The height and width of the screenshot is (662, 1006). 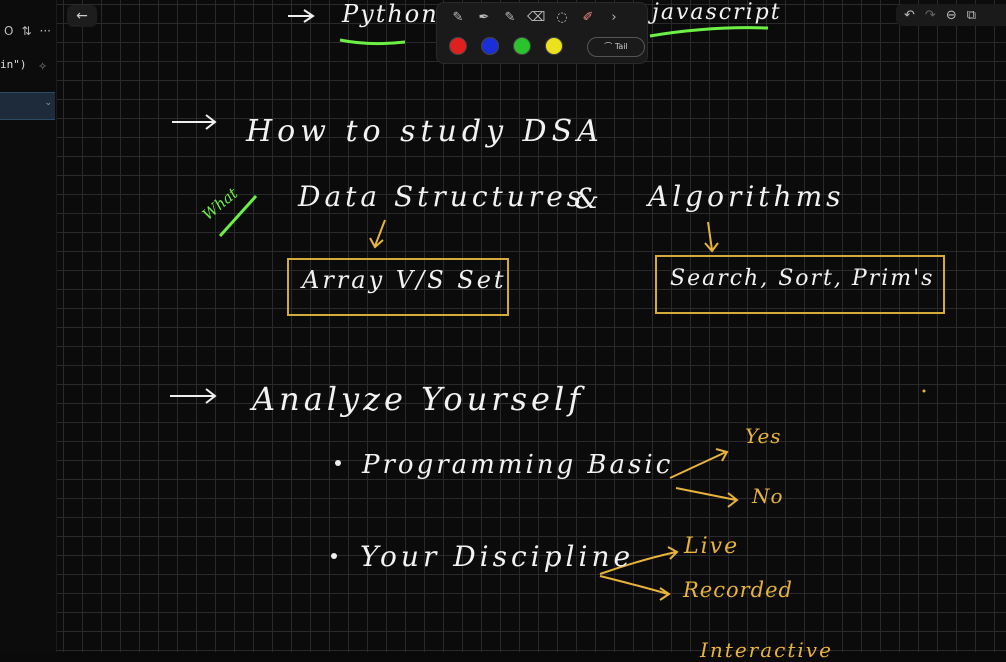 What do you see at coordinates (536, 18) in the screenshot?
I see `eraser-icon: ⌫` at bounding box center [536, 18].